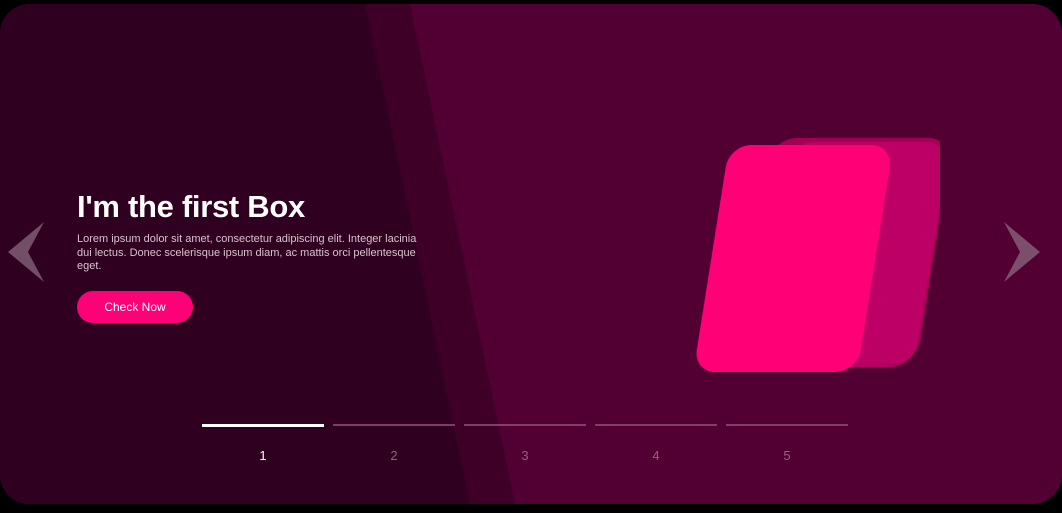 The height and width of the screenshot is (513, 1062). I want to click on page-3: 3, so click(525, 444).